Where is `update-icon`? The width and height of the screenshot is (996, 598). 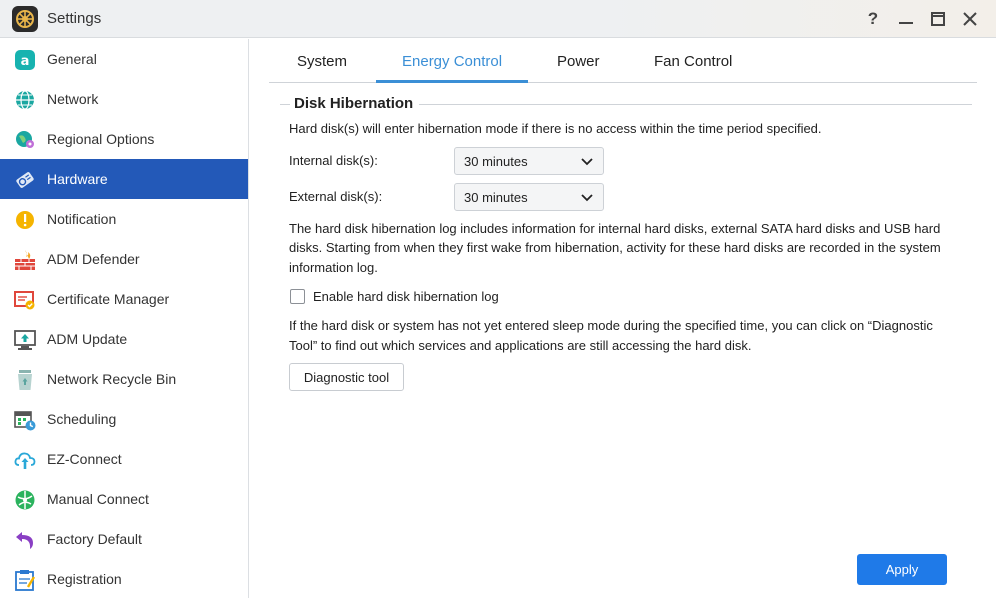
update-icon is located at coordinates (25, 340).